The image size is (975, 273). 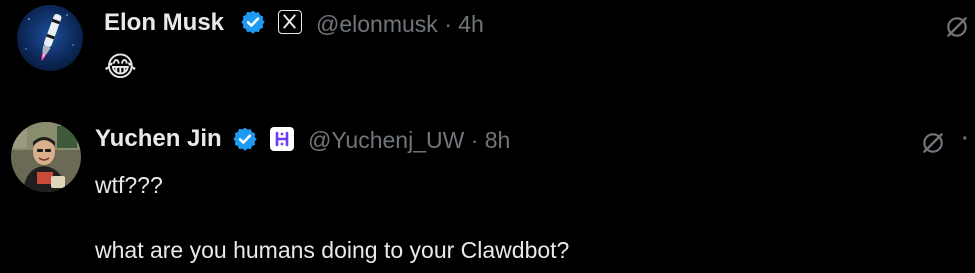 I want to click on handle-text: @Yuchenj_UW, so click(x=386, y=140).